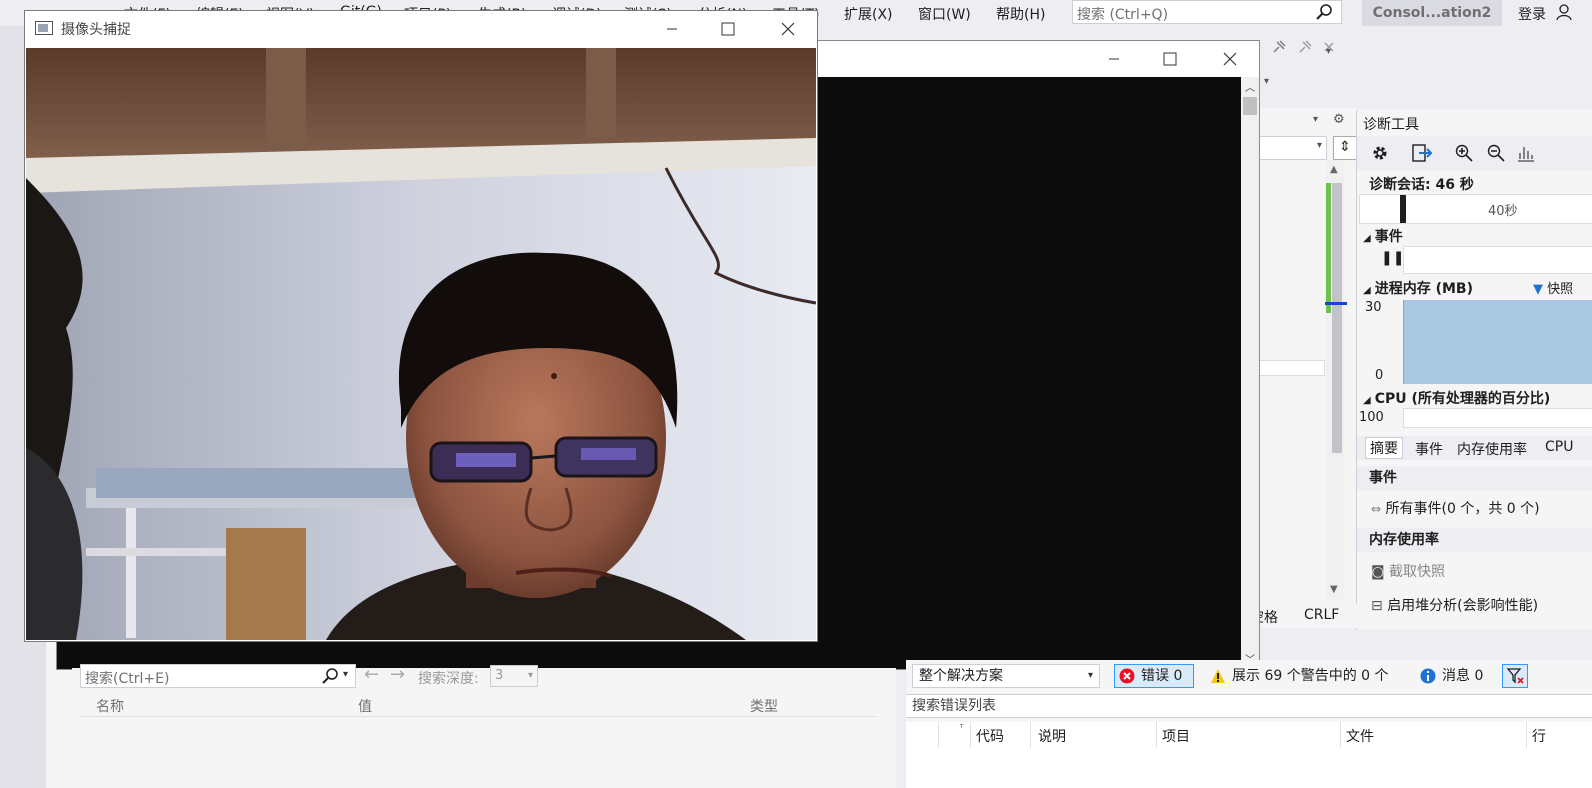 This screenshot has height=788, width=1592. What do you see at coordinates (1339, 119) in the screenshot?
I see `gear-icon: ⚙` at bounding box center [1339, 119].